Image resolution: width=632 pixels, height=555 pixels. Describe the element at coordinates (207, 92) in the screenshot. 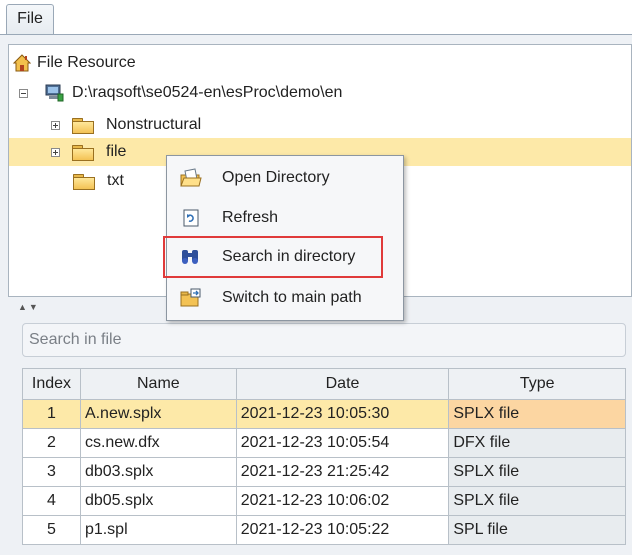

I see `tree-path-label: D:\raqsoft\se0524-en\esProc\demo\en` at that location.